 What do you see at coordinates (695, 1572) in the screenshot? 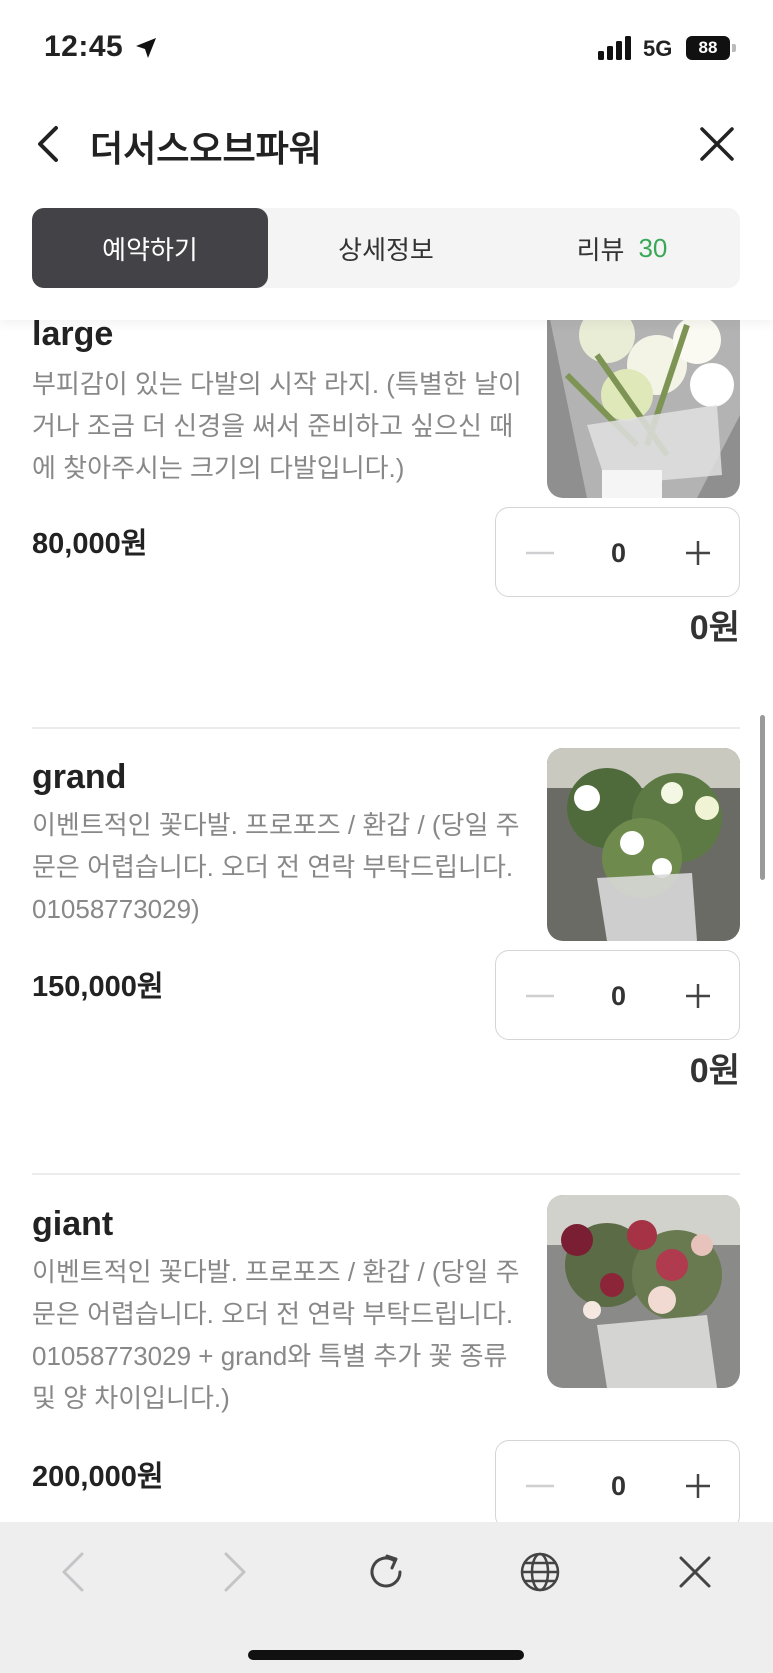
I see `close-browser-icon` at bounding box center [695, 1572].